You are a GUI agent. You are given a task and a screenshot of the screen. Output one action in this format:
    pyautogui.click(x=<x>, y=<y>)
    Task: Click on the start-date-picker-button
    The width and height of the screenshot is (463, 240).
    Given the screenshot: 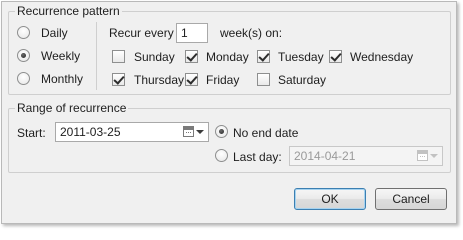 What is the action you would take?
    pyautogui.click(x=193, y=132)
    